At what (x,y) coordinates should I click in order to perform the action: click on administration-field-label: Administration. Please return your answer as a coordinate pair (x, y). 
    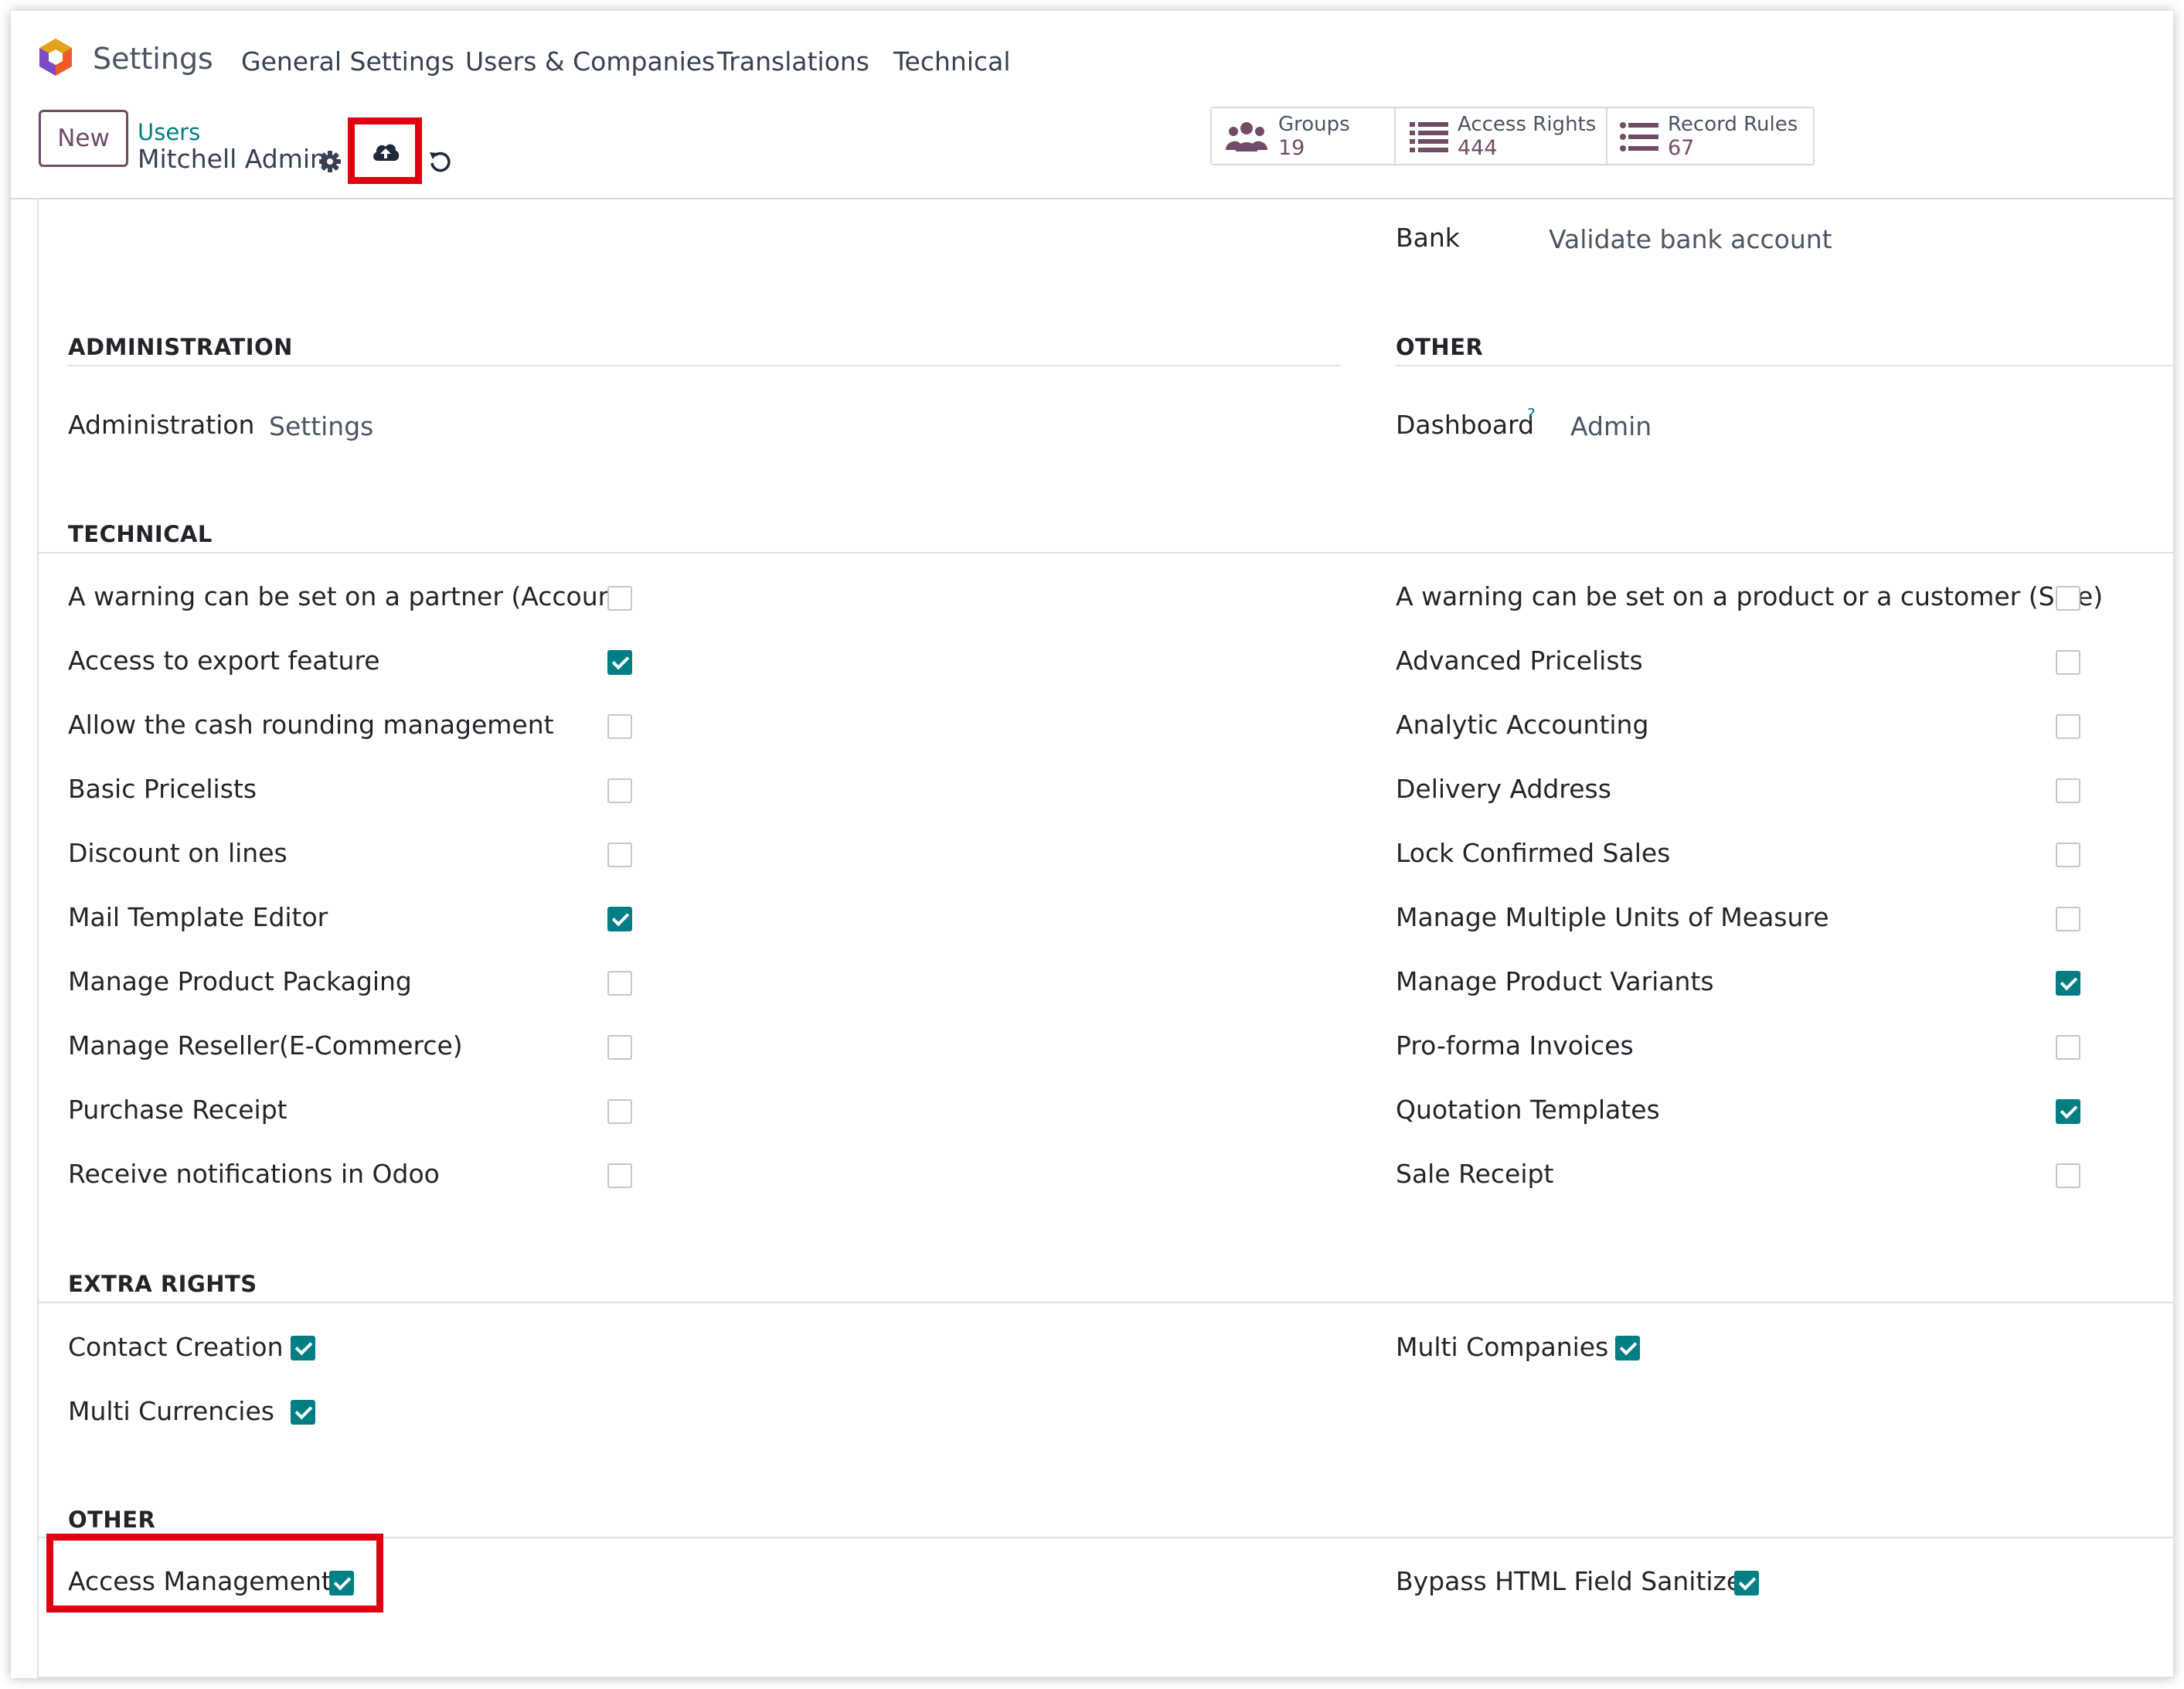
    Looking at the image, I should click on (162, 425).